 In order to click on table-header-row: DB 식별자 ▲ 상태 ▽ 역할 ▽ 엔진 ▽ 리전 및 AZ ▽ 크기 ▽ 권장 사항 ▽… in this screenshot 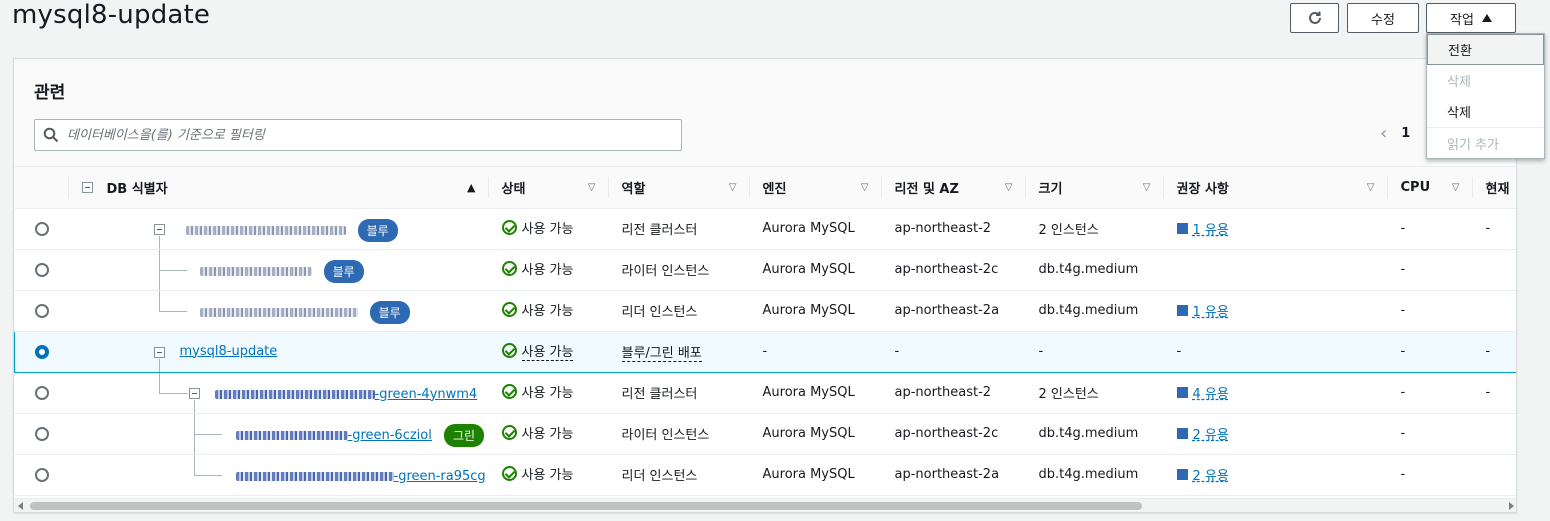, I will do `click(765, 188)`.